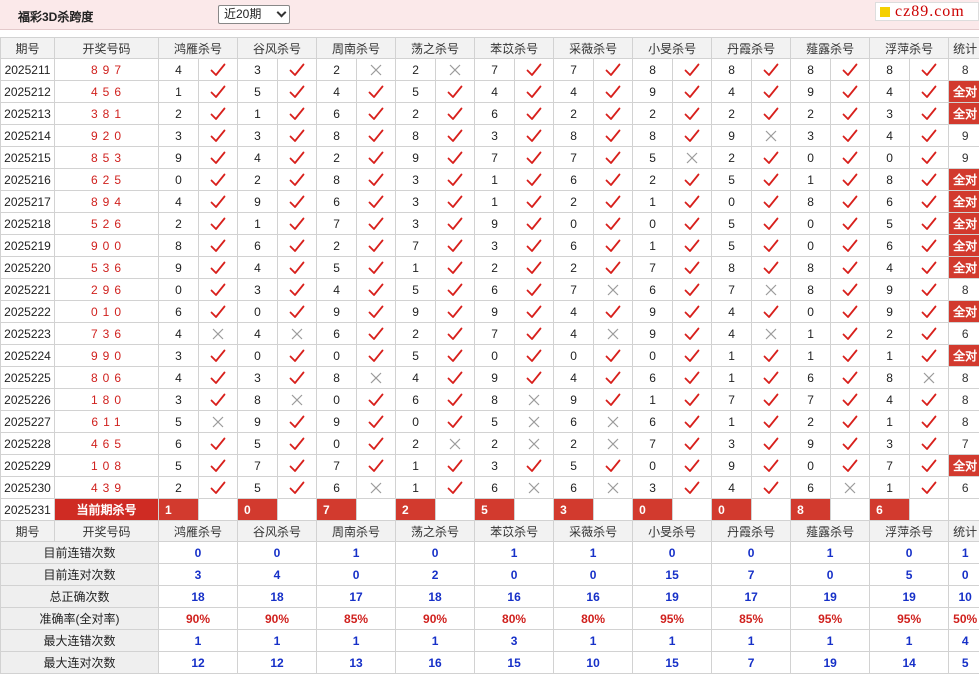 The width and height of the screenshot is (979, 674). What do you see at coordinates (963, 179) in the screenshot?
I see `all-correct-badge: 全对` at bounding box center [963, 179].